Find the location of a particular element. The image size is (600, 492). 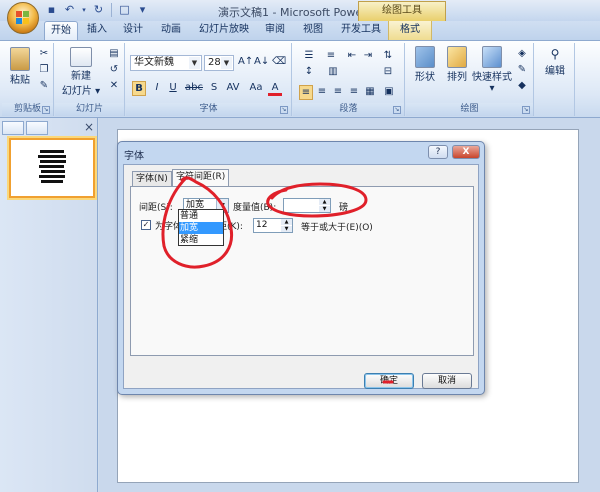

clear-format-icon: ⌫ is located at coordinates (279, 62).